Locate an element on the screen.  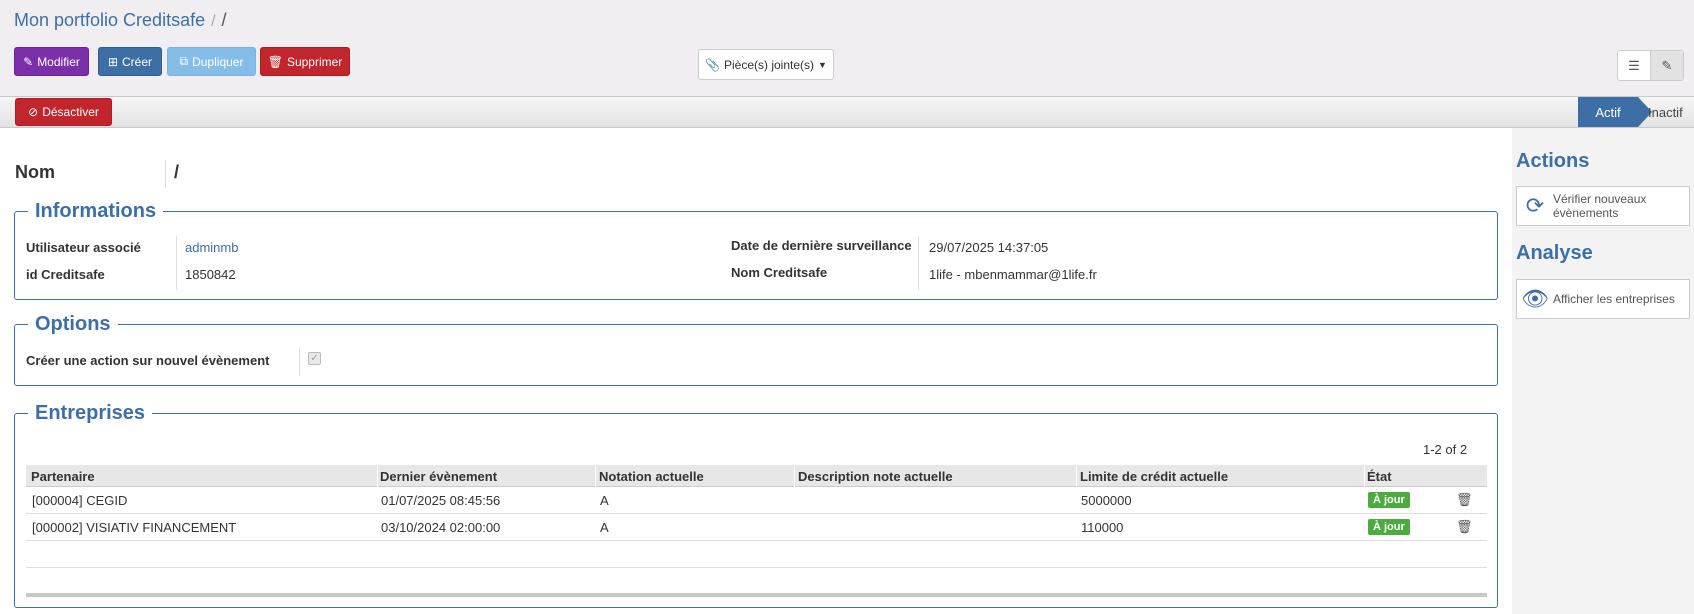
modifier-button: ✎ Modifier is located at coordinates (51, 61).